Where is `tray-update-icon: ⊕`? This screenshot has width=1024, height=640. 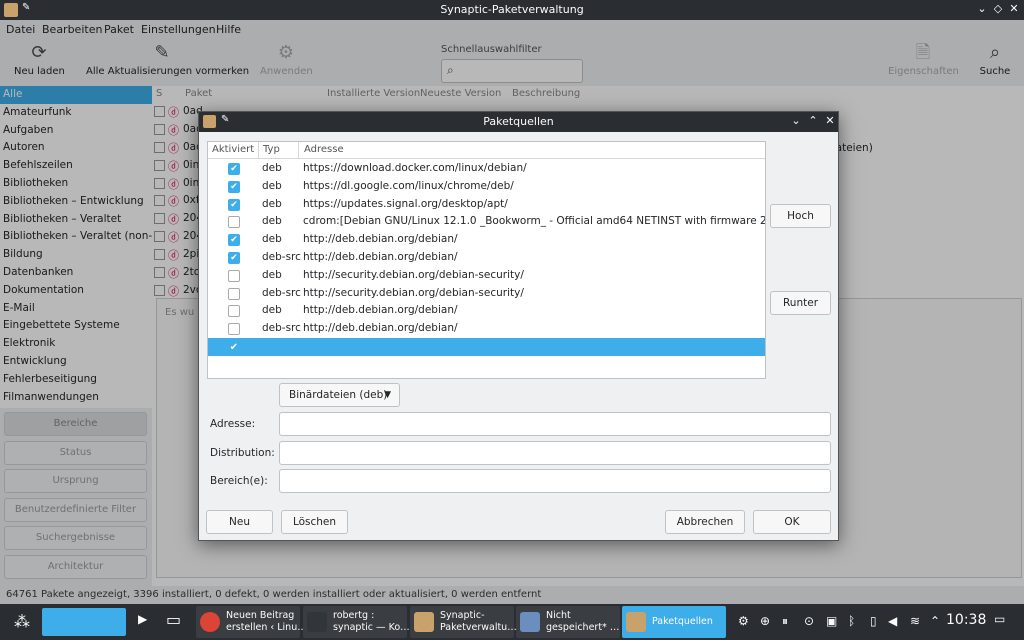
tray-update-icon: ⊕ is located at coordinates (765, 621).